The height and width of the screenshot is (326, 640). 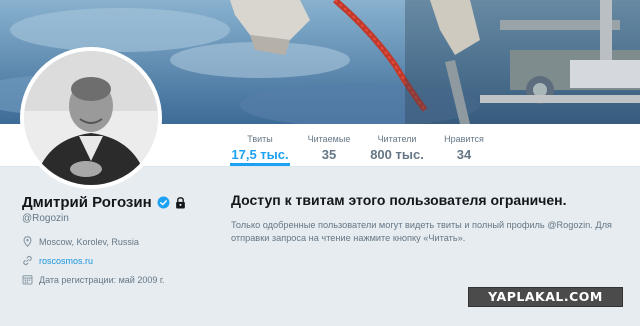 I want to click on profile-location: Moscow, Korolev, Russia, so click(x=80, y=241).